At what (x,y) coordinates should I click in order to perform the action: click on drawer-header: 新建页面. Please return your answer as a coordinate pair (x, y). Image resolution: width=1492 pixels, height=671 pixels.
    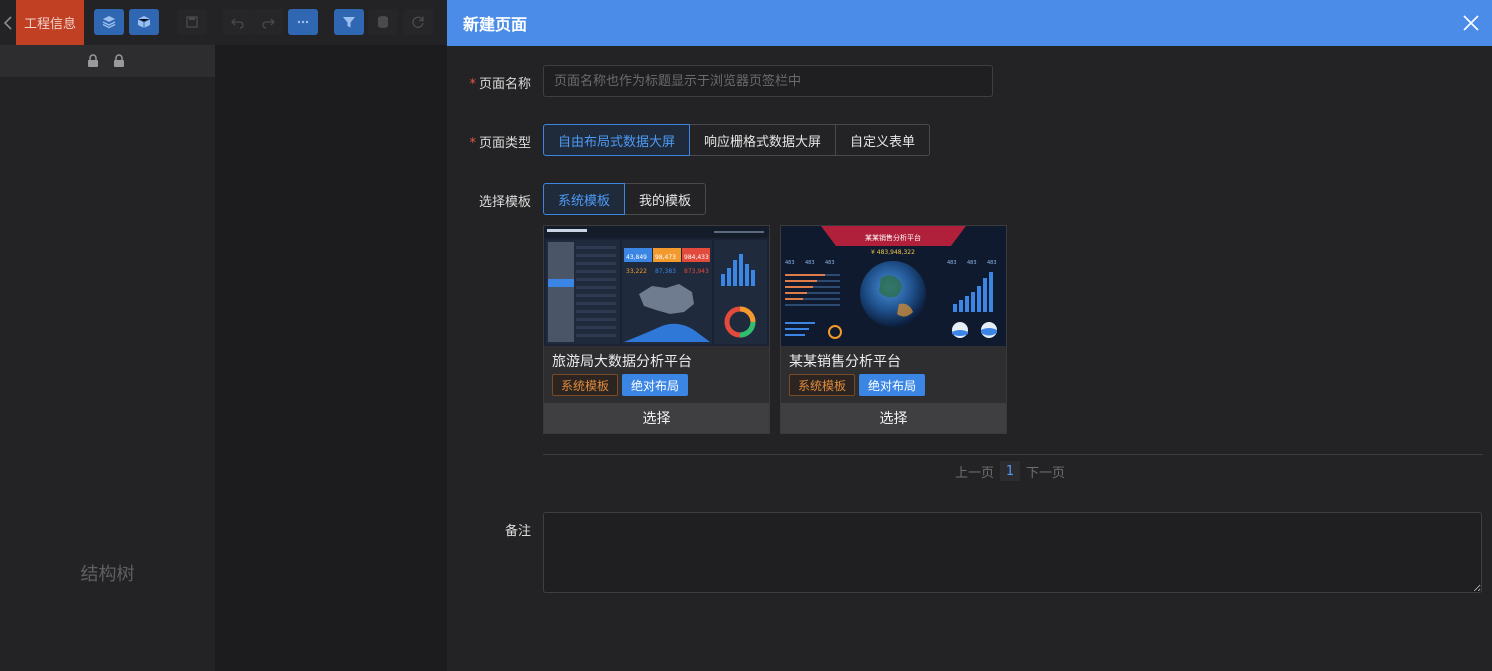
    Looking at the image, I should click on (969, 23).